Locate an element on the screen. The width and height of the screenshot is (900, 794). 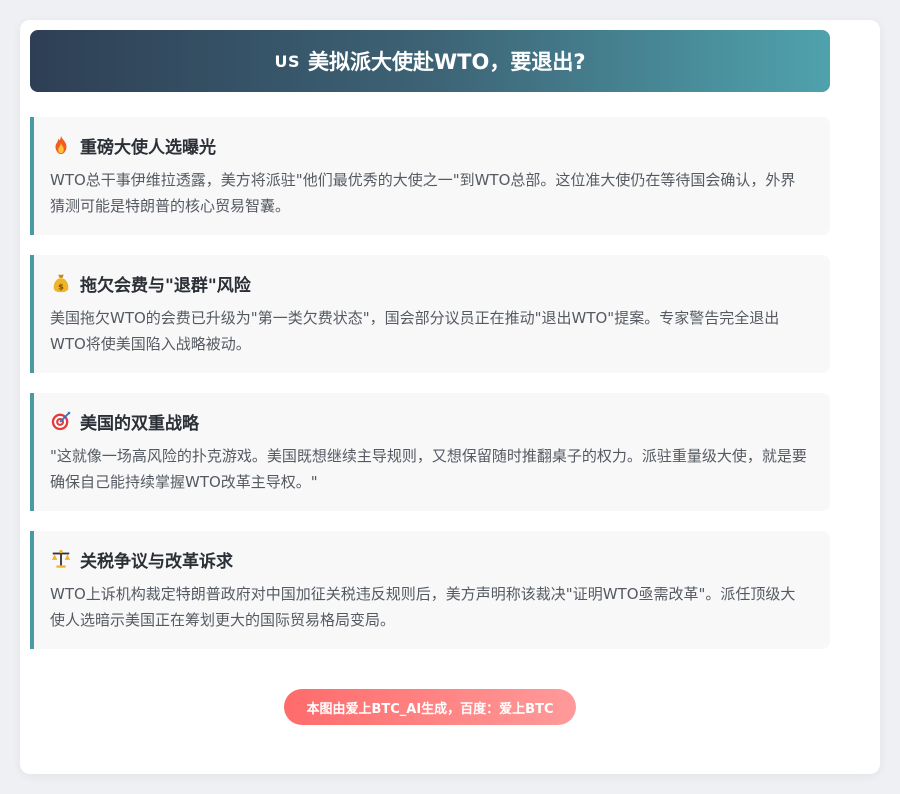
section-title: 美国的双重战略 is located at coordinates (139, 423).